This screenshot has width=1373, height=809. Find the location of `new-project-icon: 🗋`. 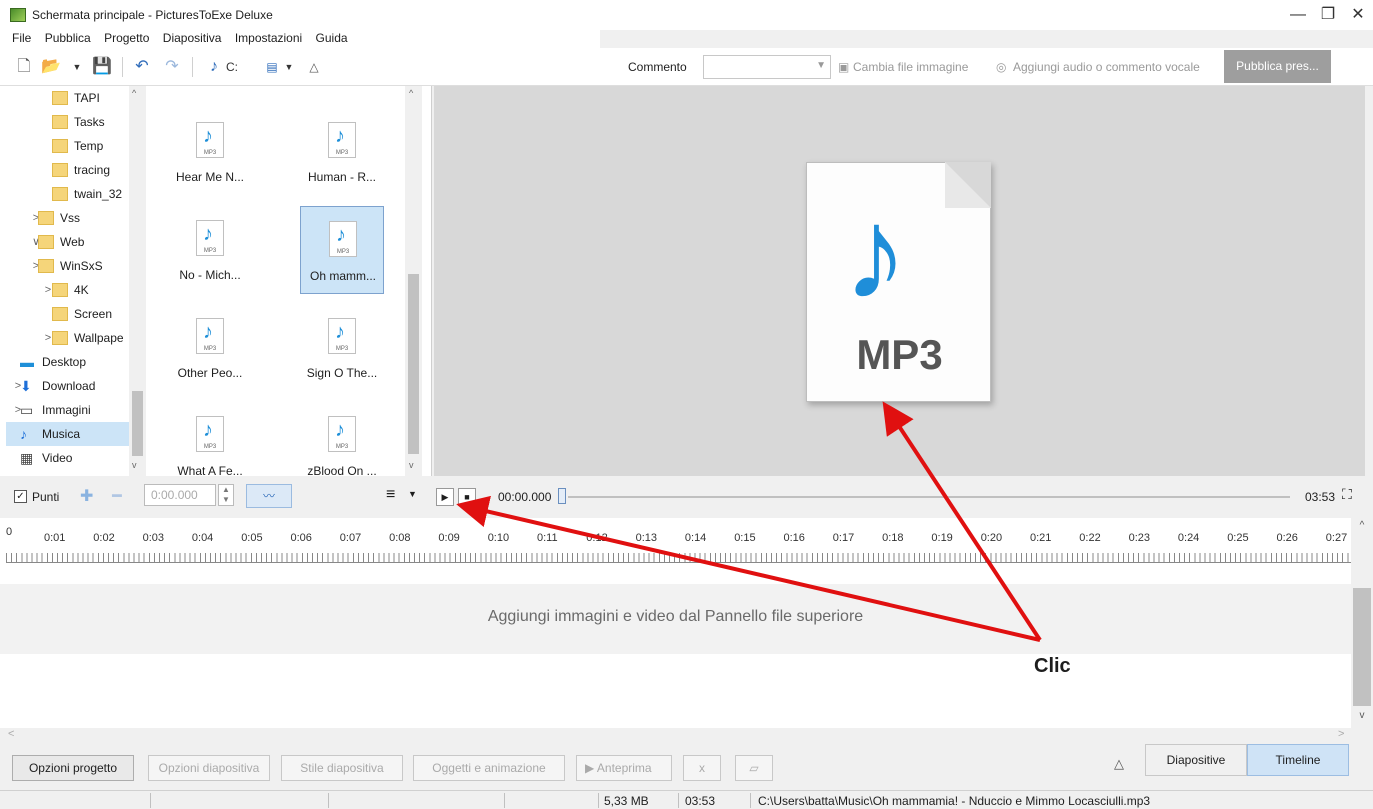

new-project-icon: 🗋 is located at coordinates (24, 67).